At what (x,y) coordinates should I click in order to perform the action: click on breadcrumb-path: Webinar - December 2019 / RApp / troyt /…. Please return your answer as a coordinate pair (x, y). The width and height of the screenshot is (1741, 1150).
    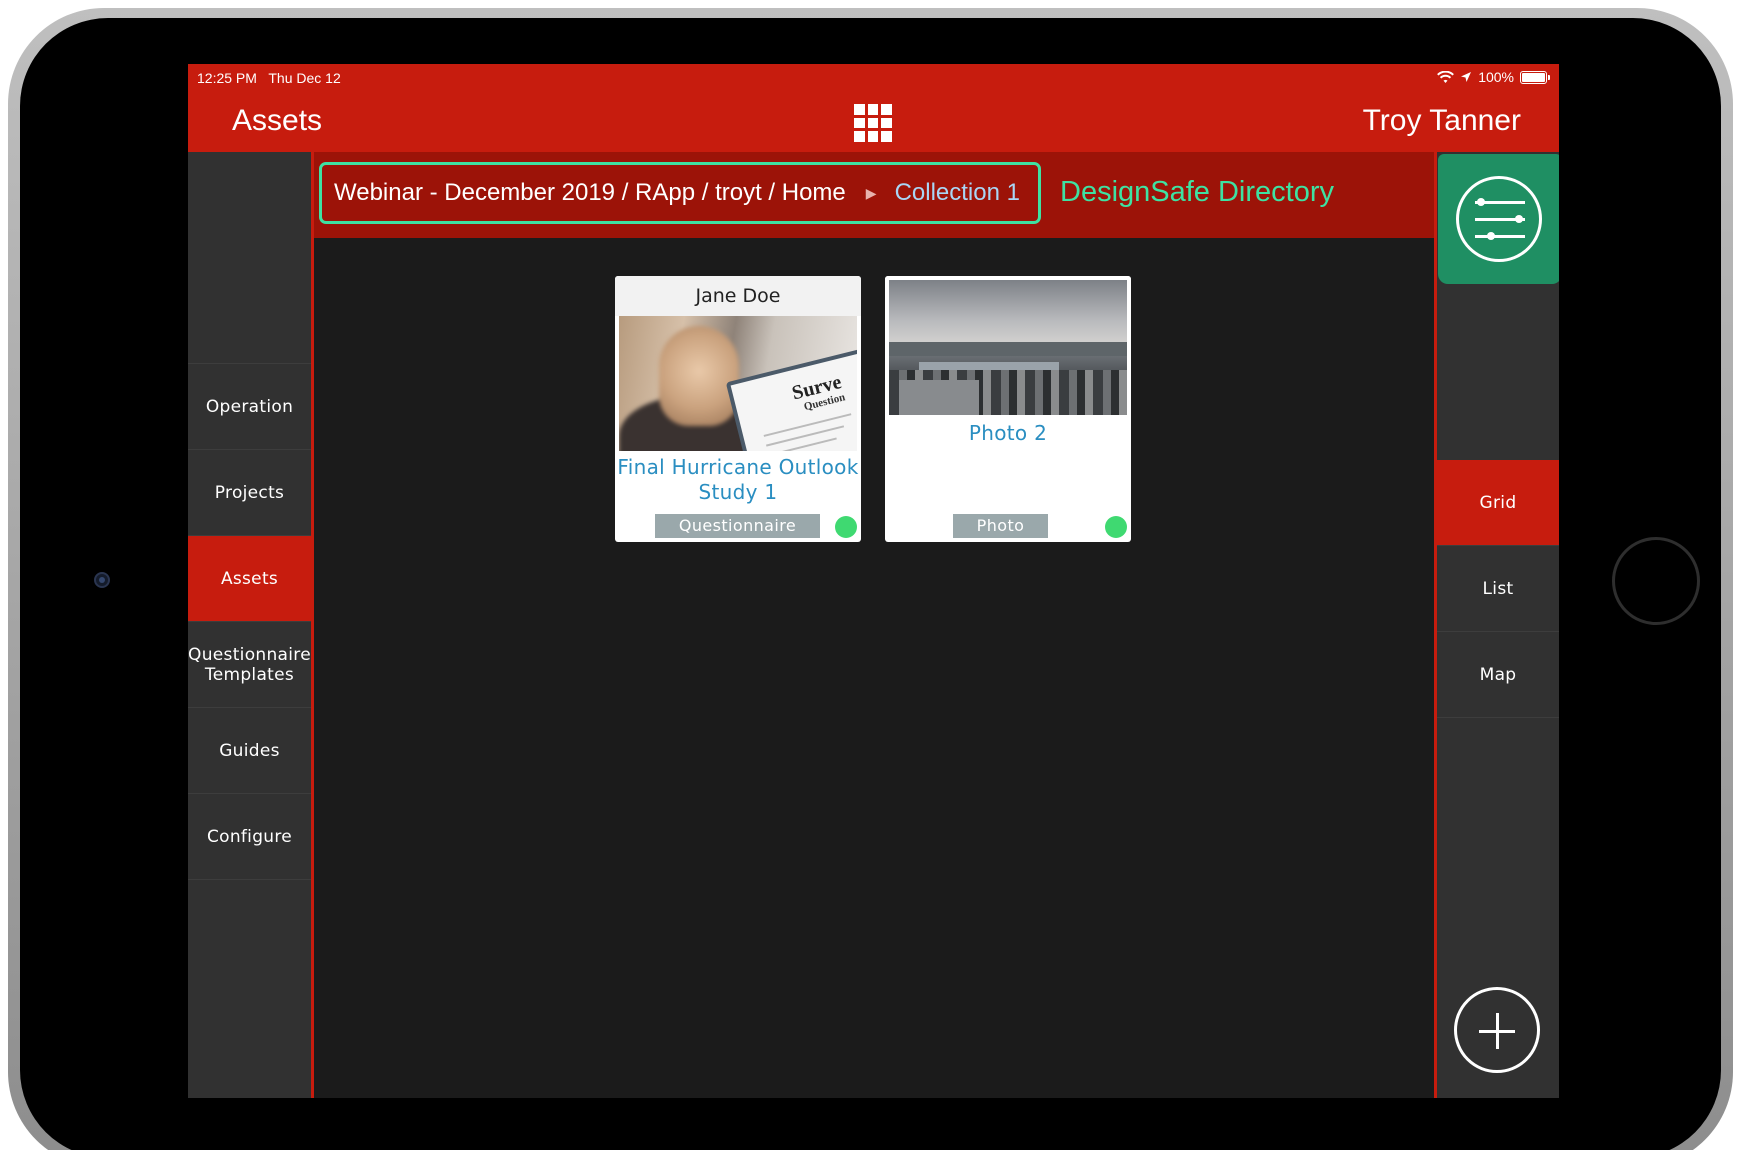
    Looking at the image, I should click on (590, 193).